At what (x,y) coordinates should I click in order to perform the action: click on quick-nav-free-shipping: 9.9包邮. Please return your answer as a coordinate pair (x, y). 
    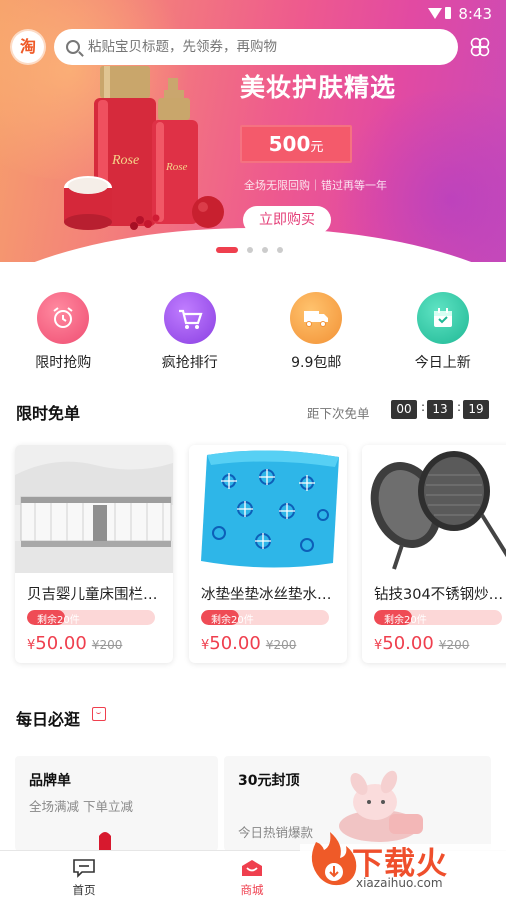
    Looking at the image, I should click on (316, 332).